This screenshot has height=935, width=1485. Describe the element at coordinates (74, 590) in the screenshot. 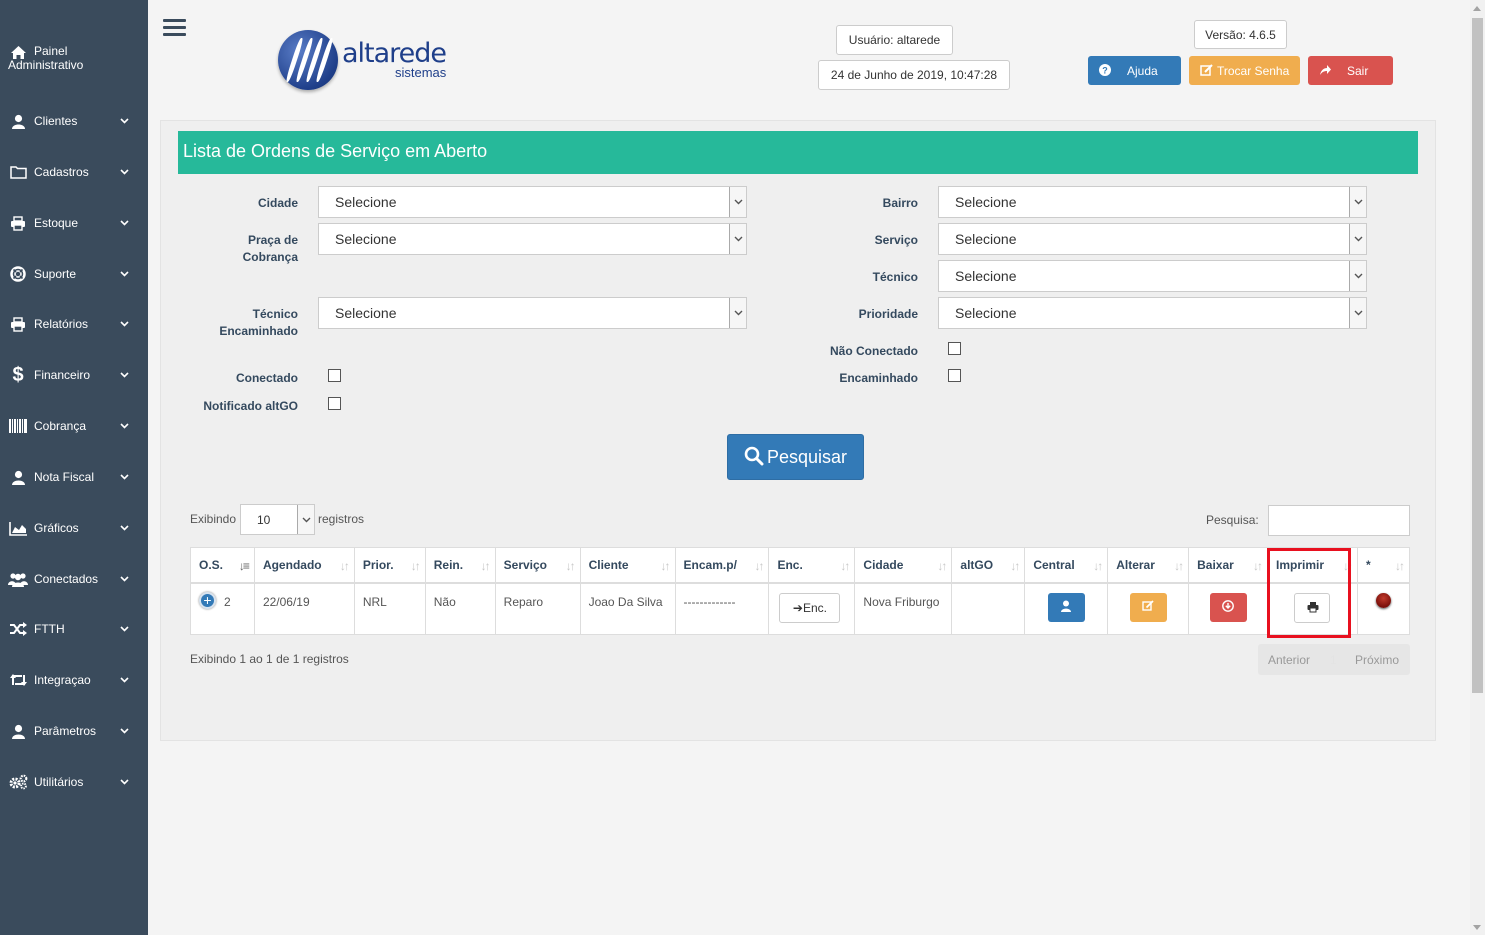

I see `sidebar-item-conectados: Conectados` at that location.